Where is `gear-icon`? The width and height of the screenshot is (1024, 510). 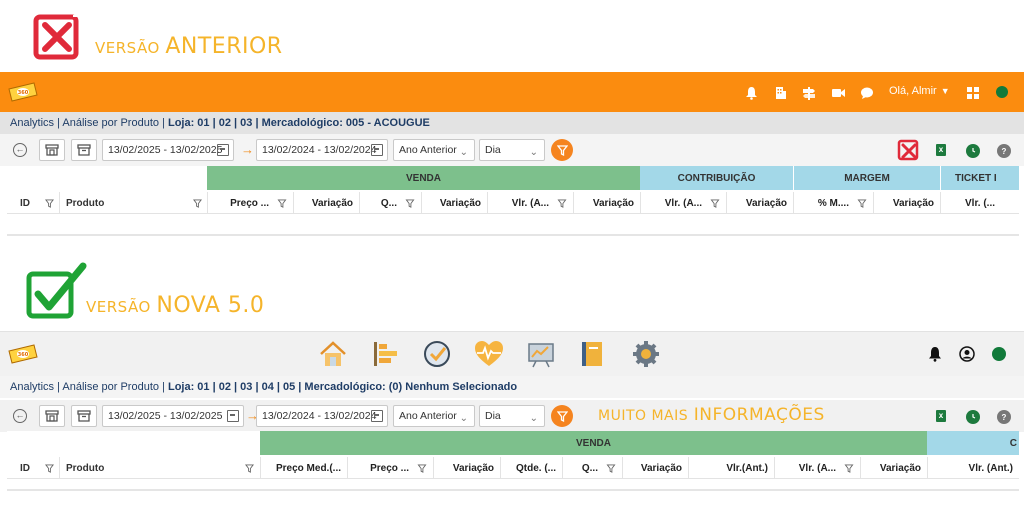 gear-icon is located at coordinates (646, 354).